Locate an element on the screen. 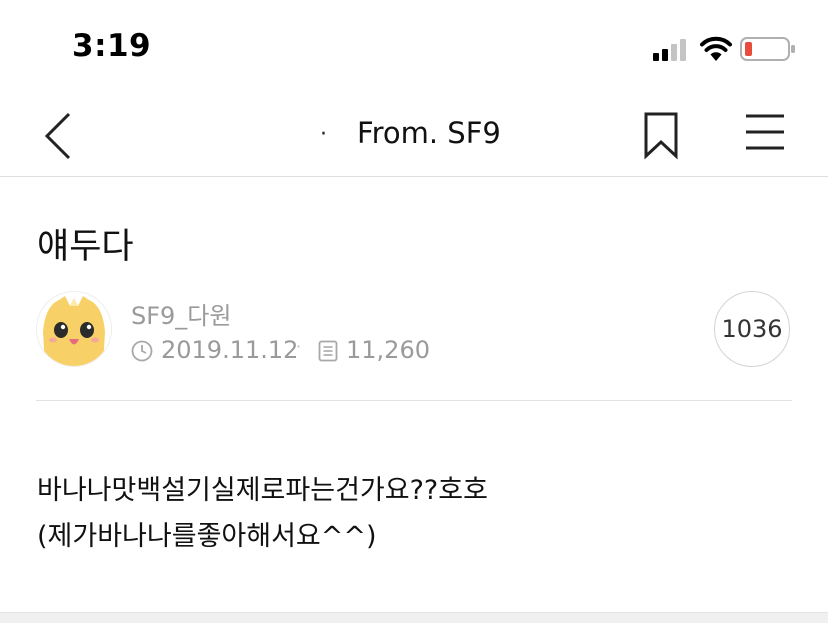 Image resolution: width=828 pixels, height=623 pixels. post-body-line: 바나나맛백설기실제로파는건가요??호호 is located at coordinates (262, 490).